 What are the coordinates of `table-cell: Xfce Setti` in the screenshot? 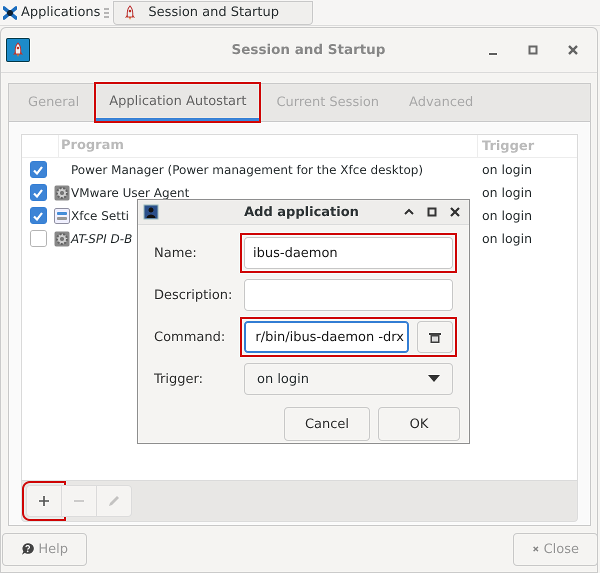 It's located at (100, 215).